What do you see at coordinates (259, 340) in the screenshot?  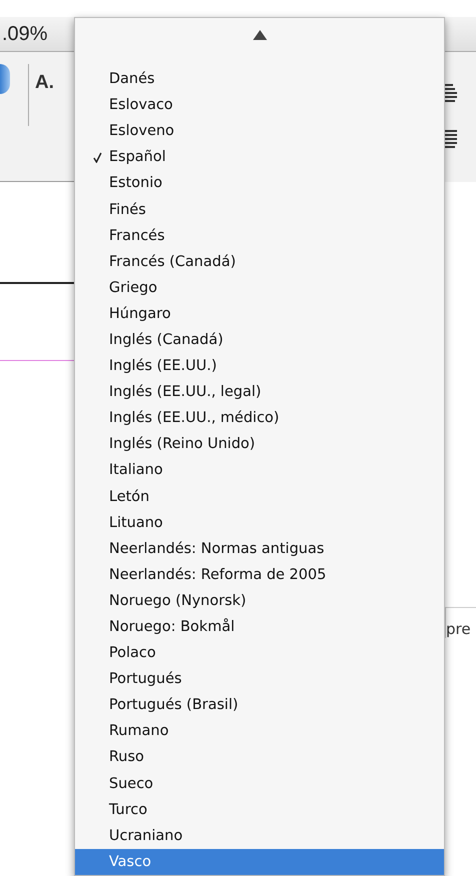 I see `menu-item: Inglés (Canadá)` at bounding box center [259, 340].